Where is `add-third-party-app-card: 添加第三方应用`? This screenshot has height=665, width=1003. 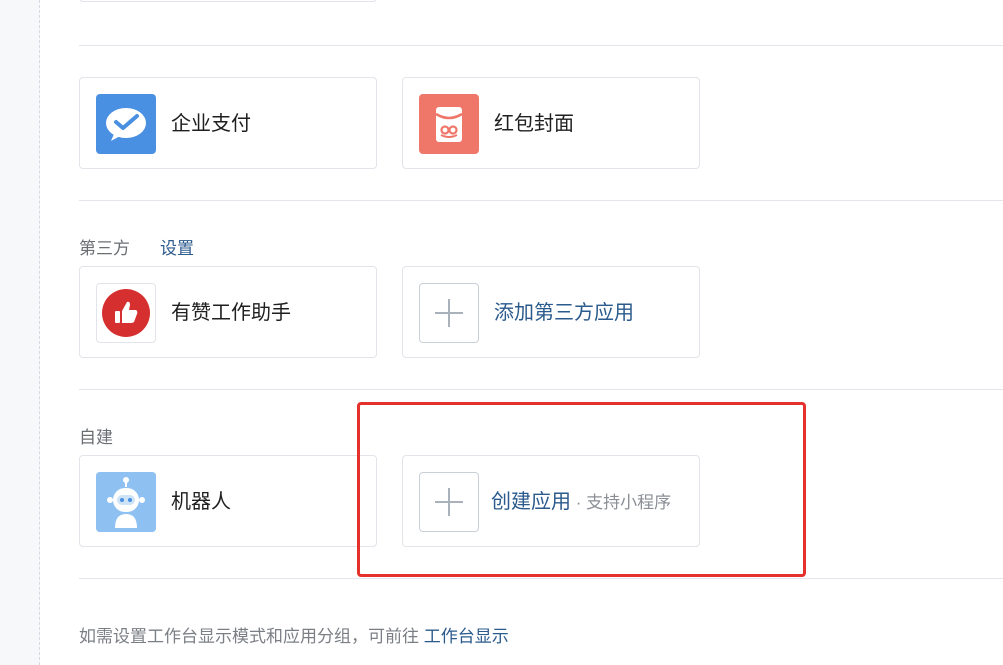
add-third-party-app-card: 添加第三方应用 is located at coordinates (551, 312).